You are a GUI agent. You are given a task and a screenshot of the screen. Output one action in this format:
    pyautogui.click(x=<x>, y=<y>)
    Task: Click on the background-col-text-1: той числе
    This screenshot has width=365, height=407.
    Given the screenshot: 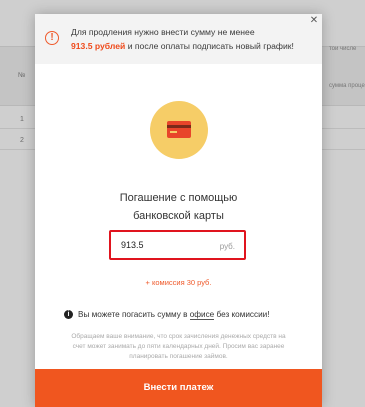 What is the action you would take?
    pyautogui.click(x=343, y=49)
    